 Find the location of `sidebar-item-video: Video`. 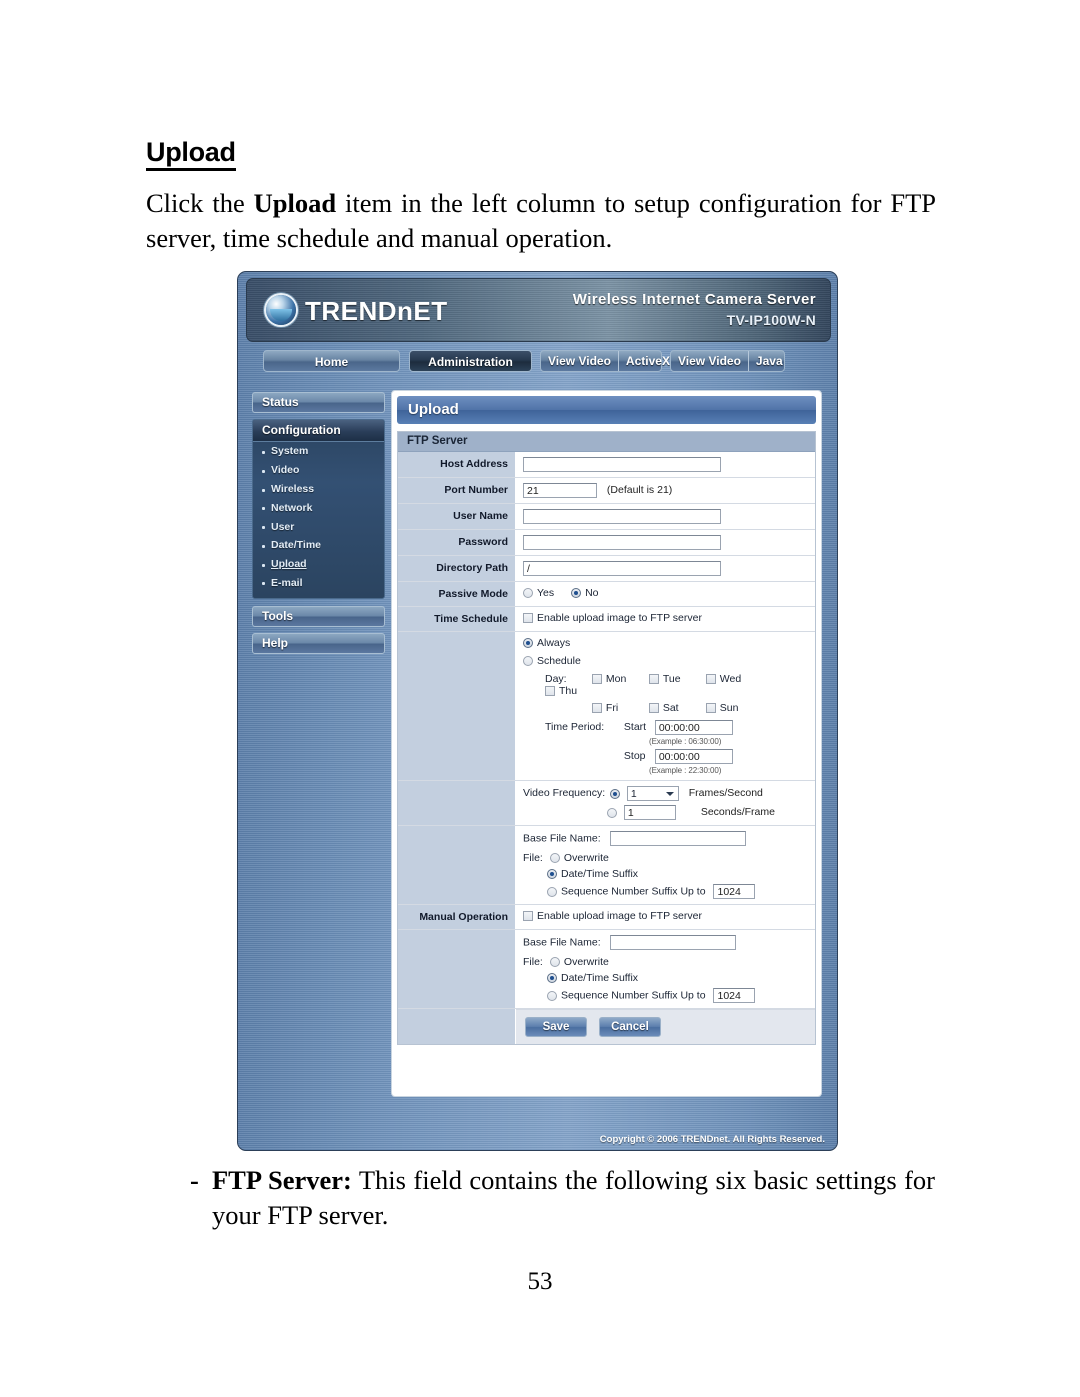

sidebar-item-video: Video is located at coordinates (318, 470).